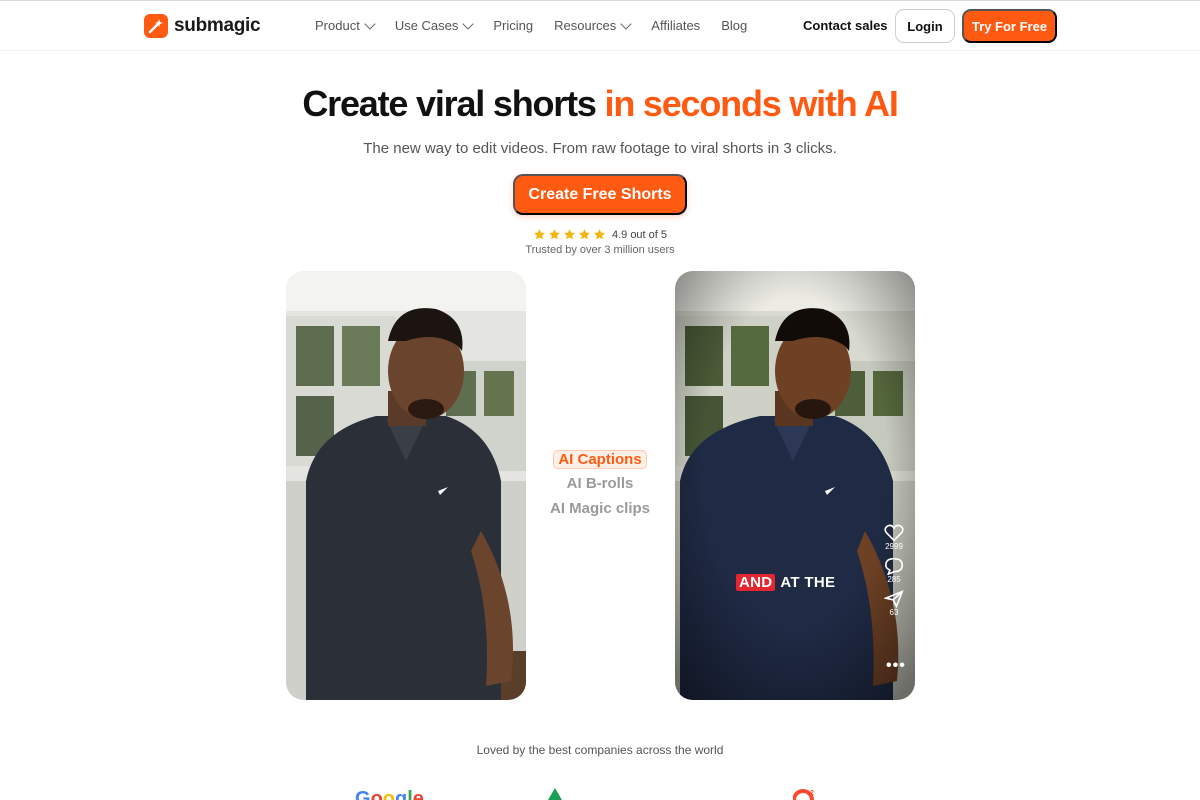  I want to click on nav-product: Product, so click(345, 25).